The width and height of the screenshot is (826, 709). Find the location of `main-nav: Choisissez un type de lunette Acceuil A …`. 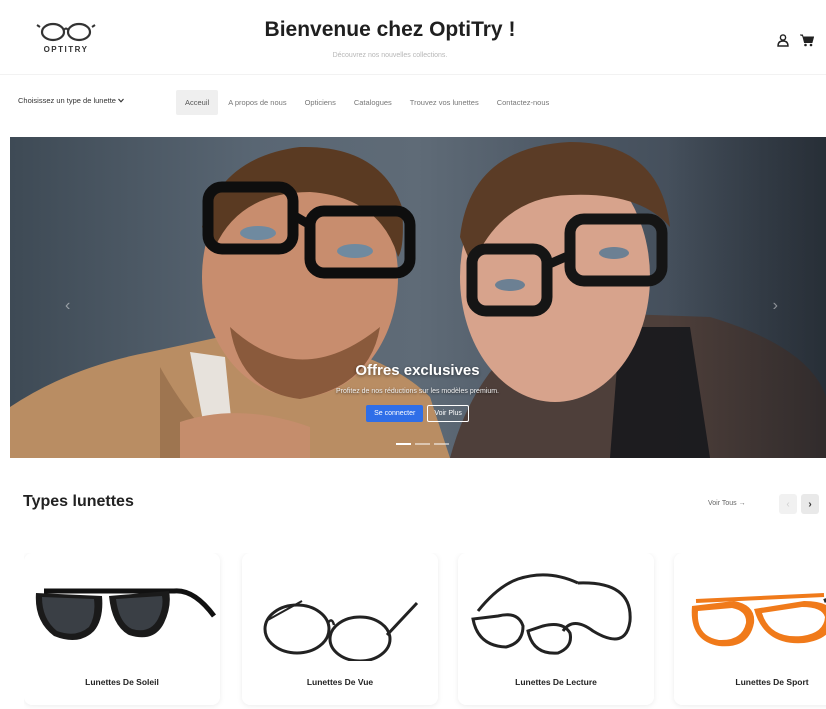

main-nav: Choisissez un type de lunette Acceuil A … is located at coordinates (413, 100).